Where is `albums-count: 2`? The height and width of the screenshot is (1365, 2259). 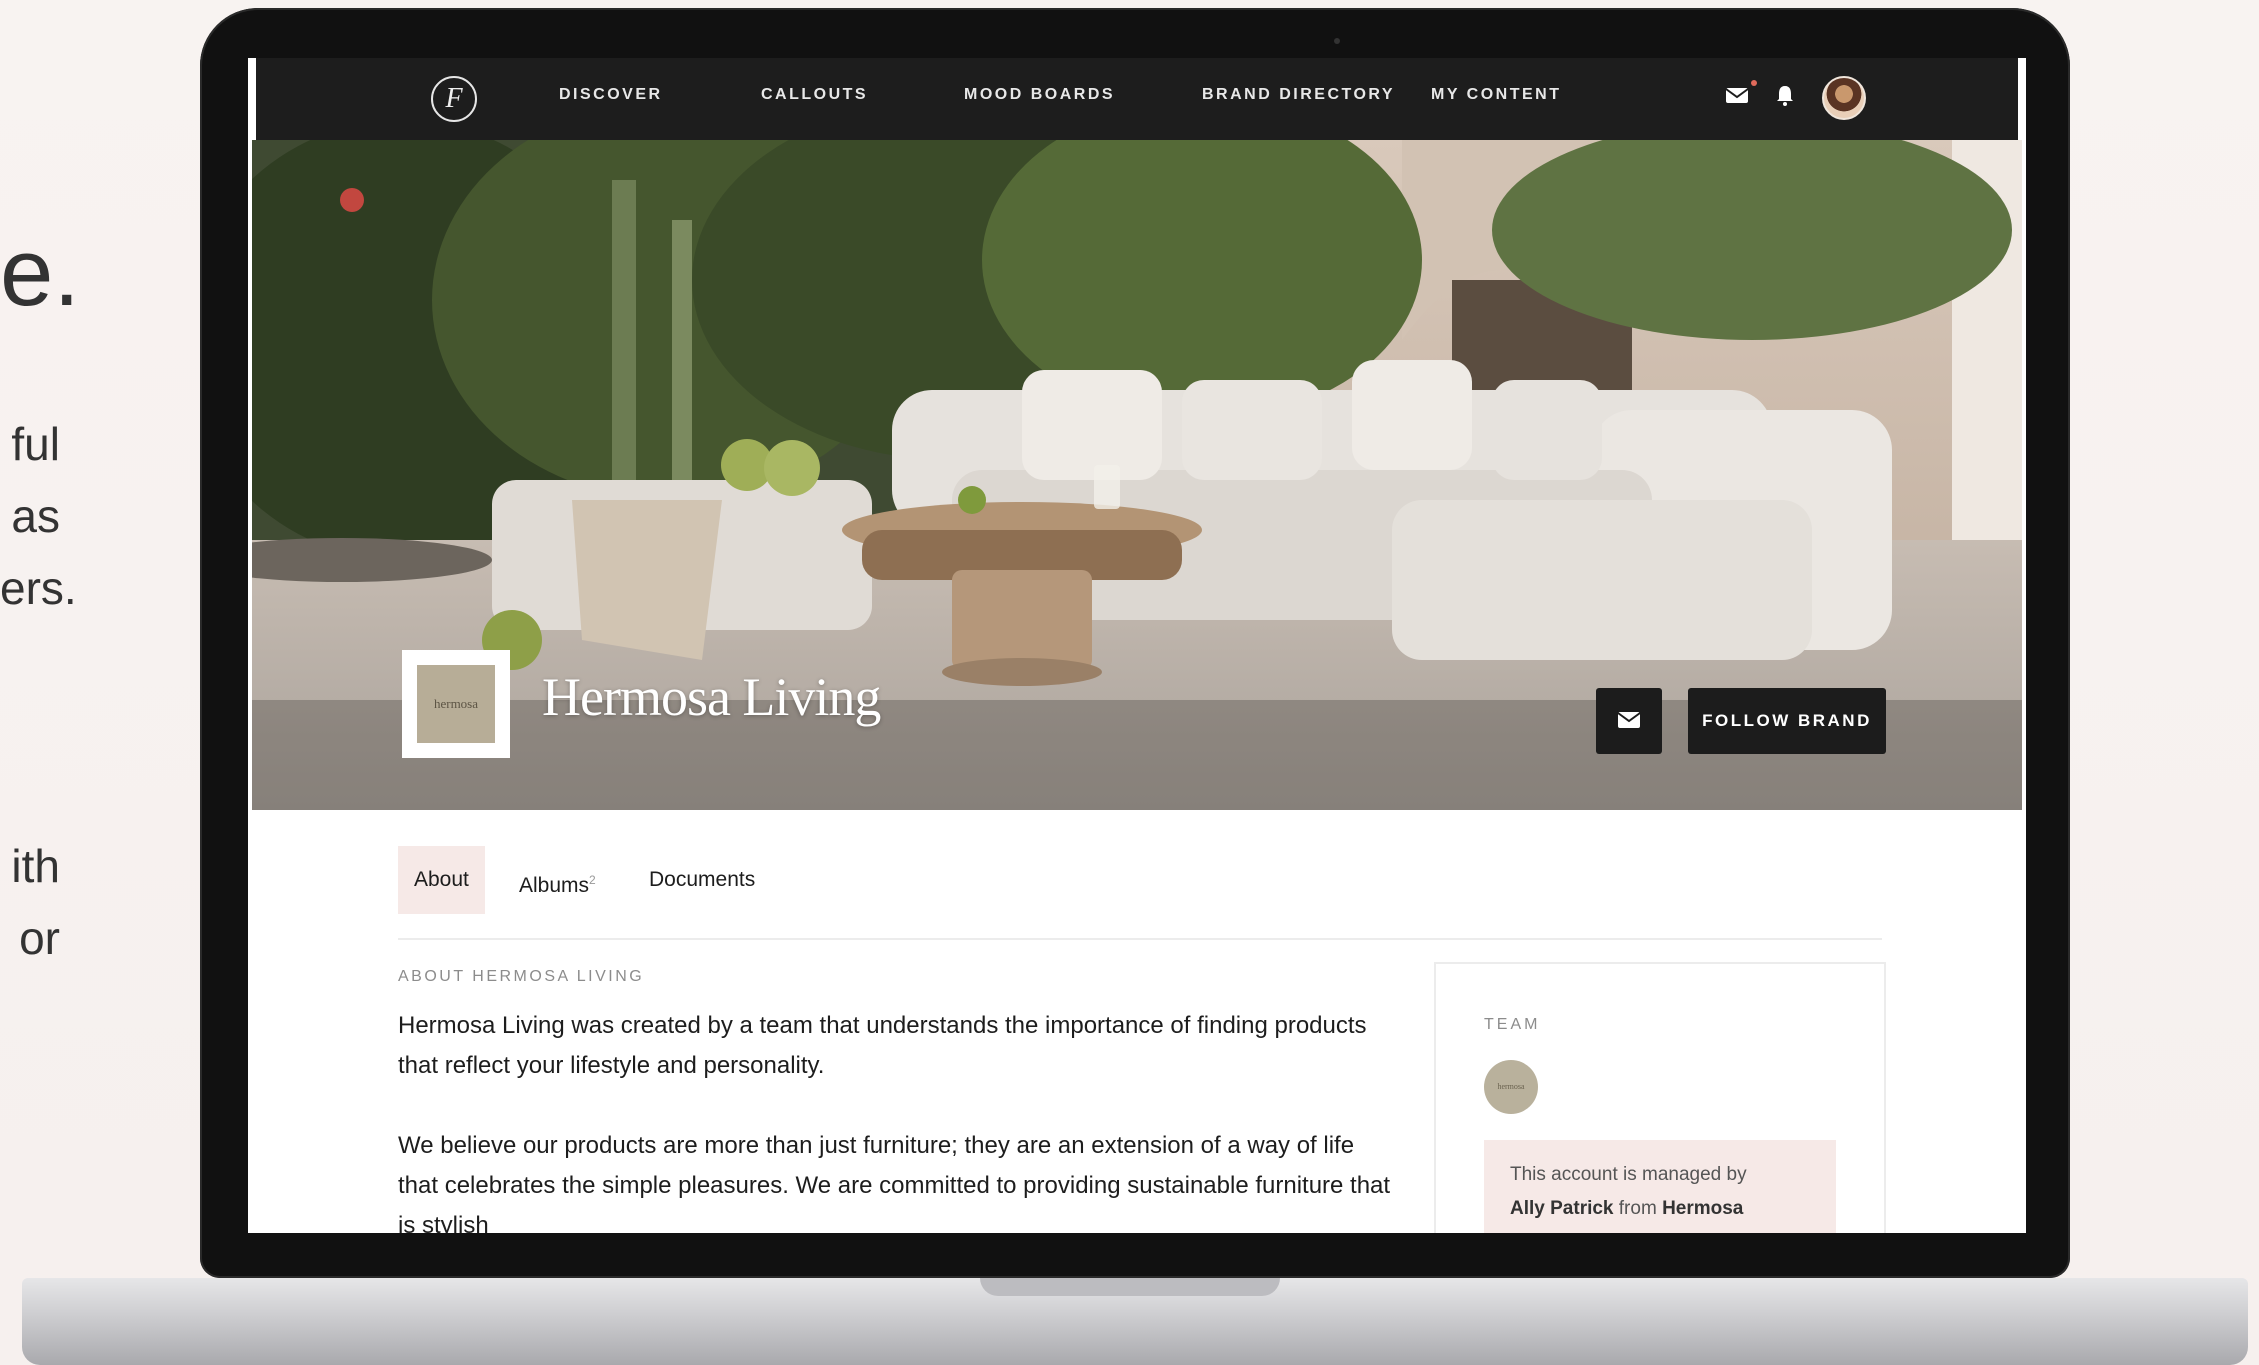
albums-count: 2 is located at coordinates (592, 880).